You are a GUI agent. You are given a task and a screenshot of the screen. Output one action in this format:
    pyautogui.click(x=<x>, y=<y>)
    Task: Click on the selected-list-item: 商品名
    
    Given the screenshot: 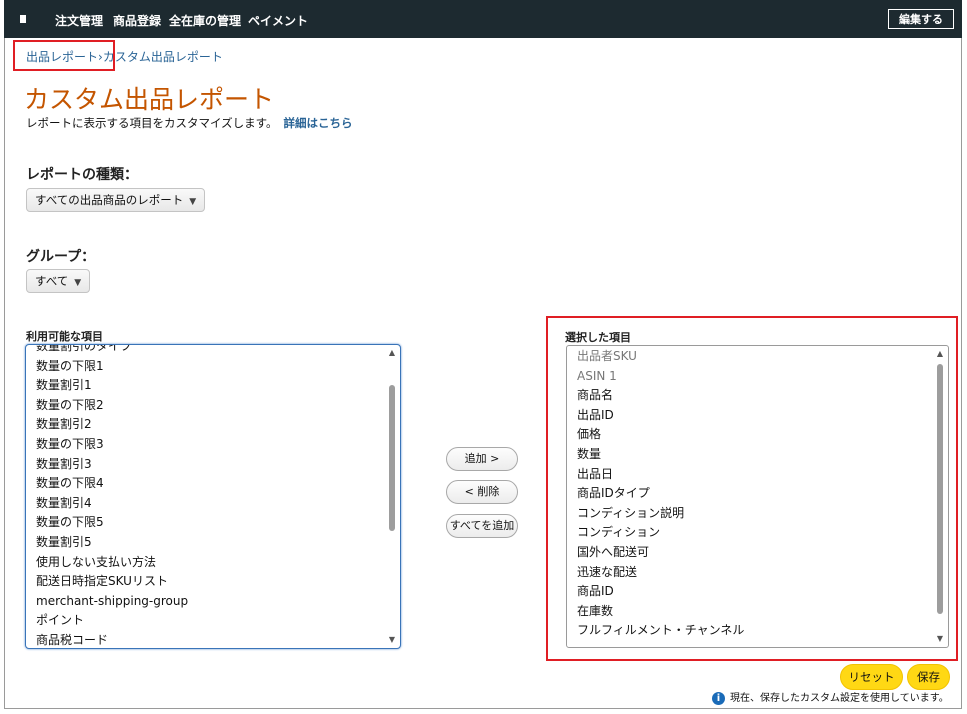 What is the action you would take?
    pyautogui.click(x=752, y=396)
    